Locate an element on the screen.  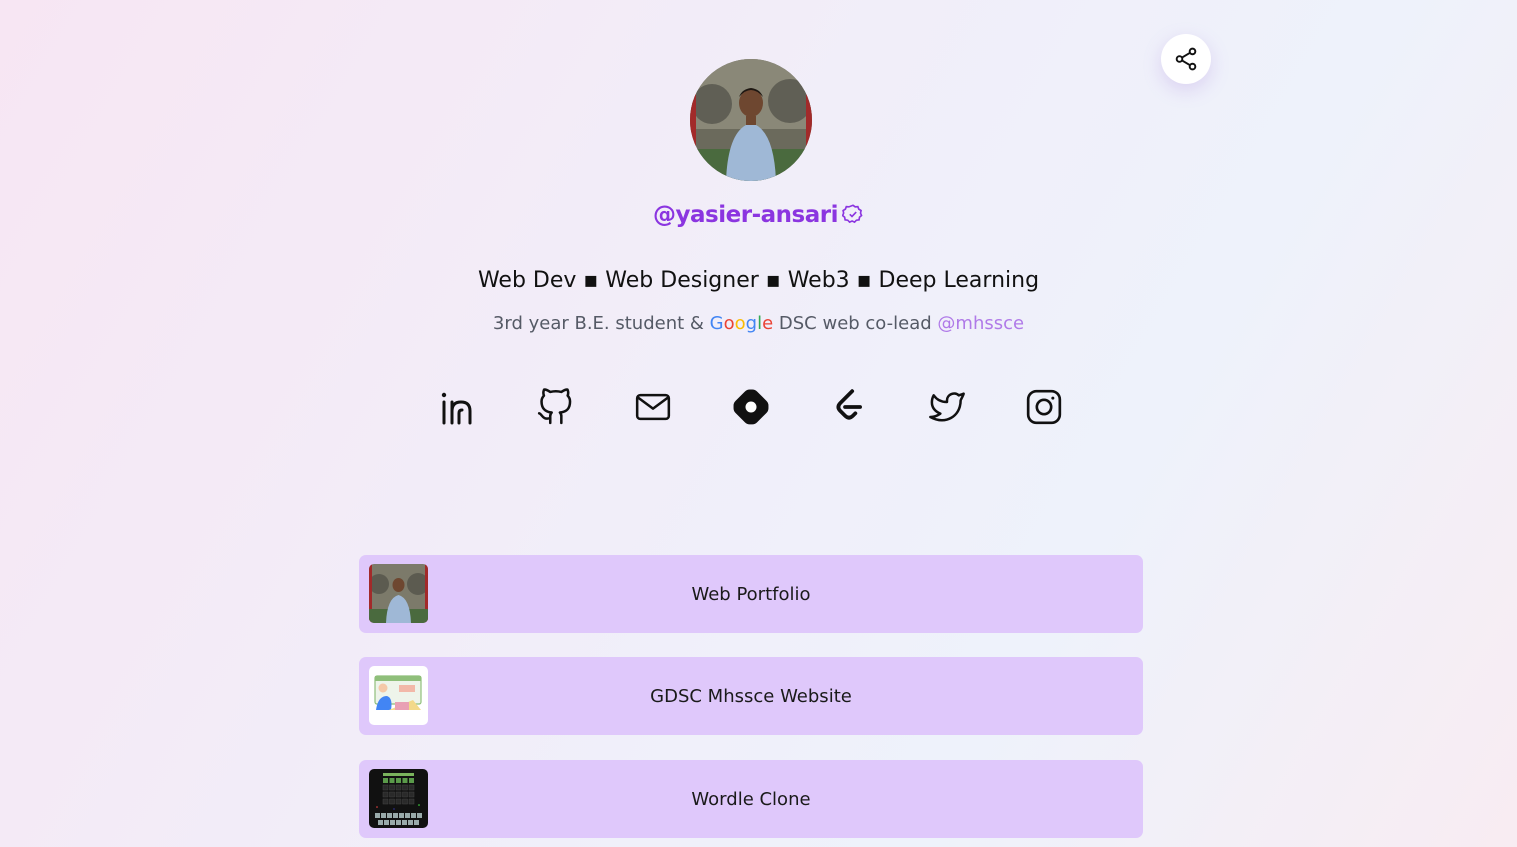
mail-icon is located at coordinates (653, 407).